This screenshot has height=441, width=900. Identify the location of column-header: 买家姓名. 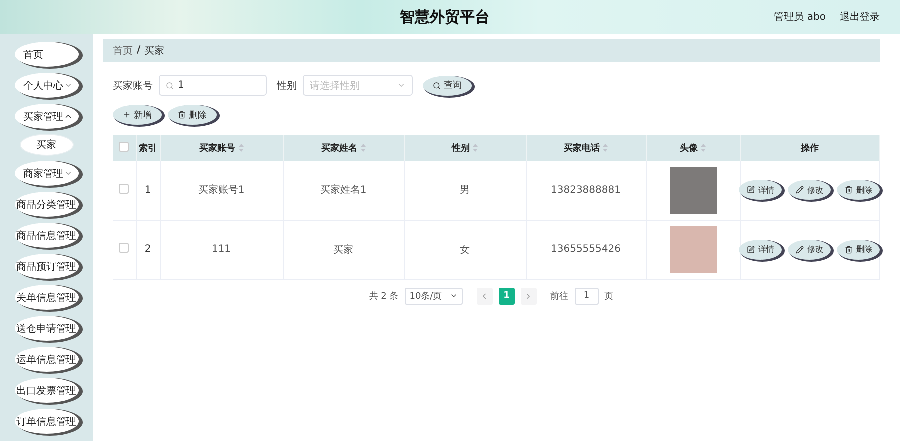
(343, 148).